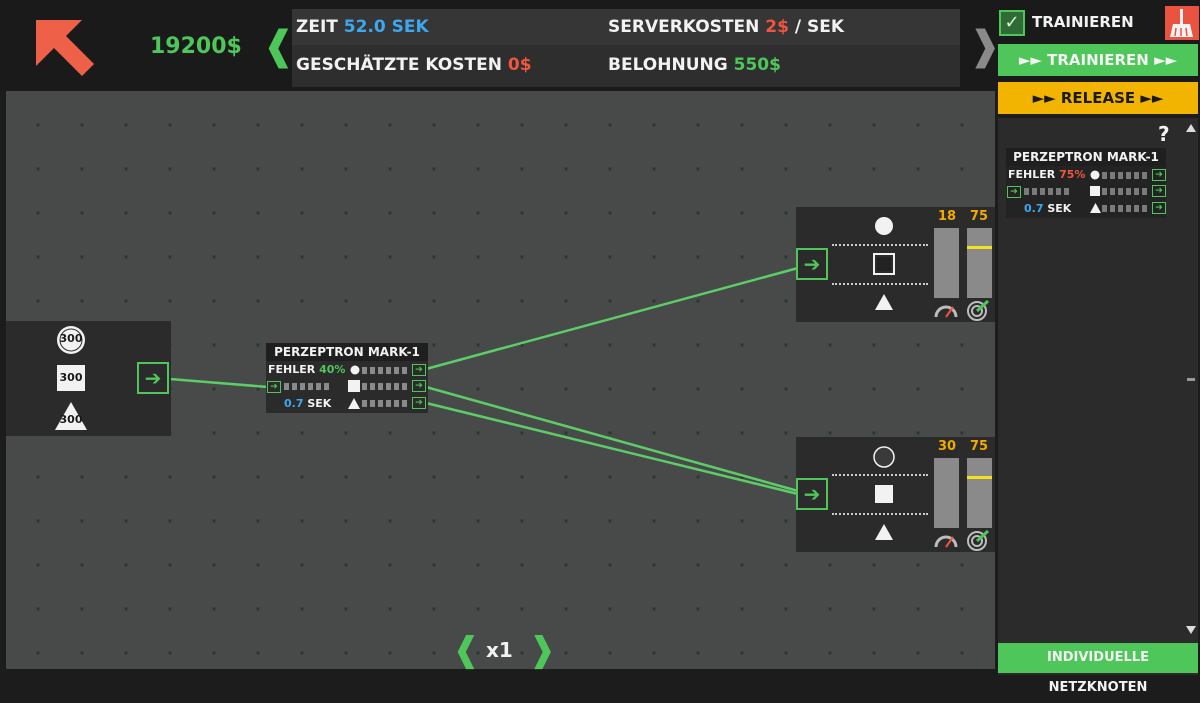  Describe the element at coordinates (863, 494) in the screenshot. I see `output-node-2: ➔` at that location.